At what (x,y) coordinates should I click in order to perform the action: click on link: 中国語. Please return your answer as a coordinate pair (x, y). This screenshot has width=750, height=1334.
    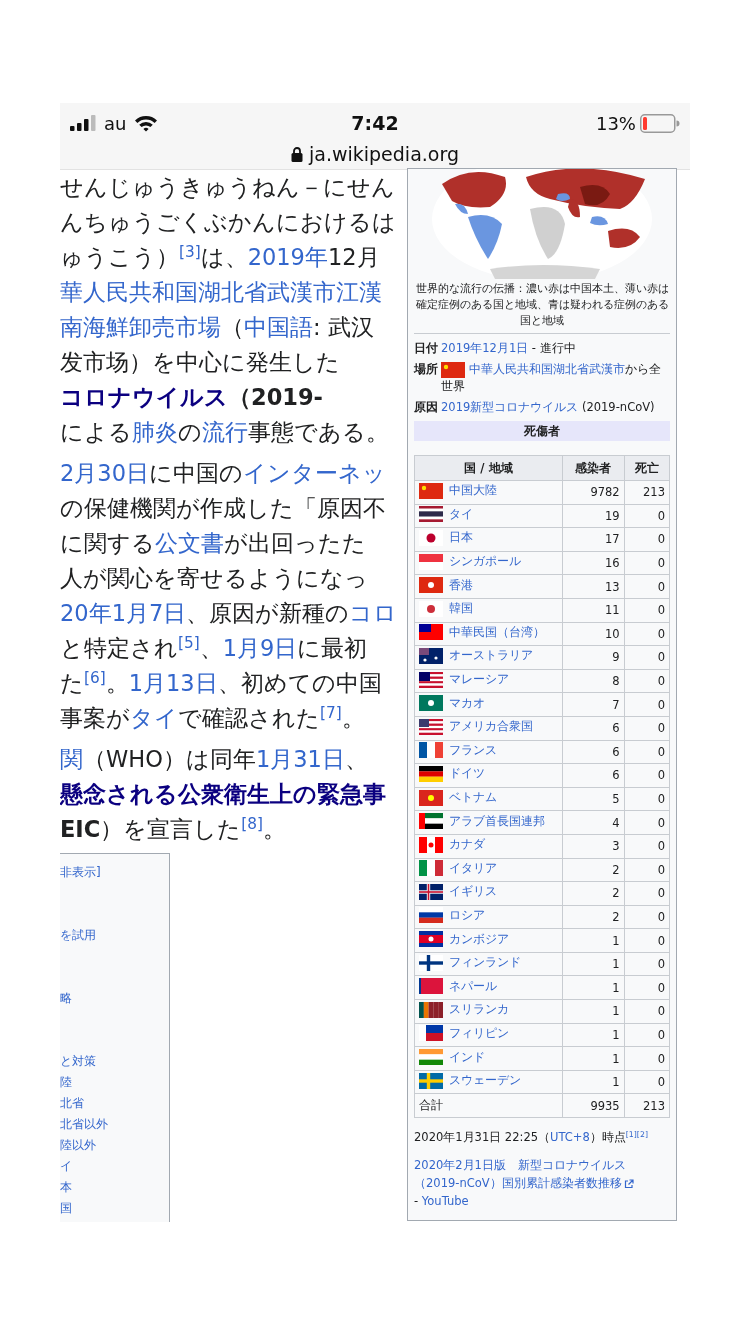
    Looking at the image, I should click on (278, 327).